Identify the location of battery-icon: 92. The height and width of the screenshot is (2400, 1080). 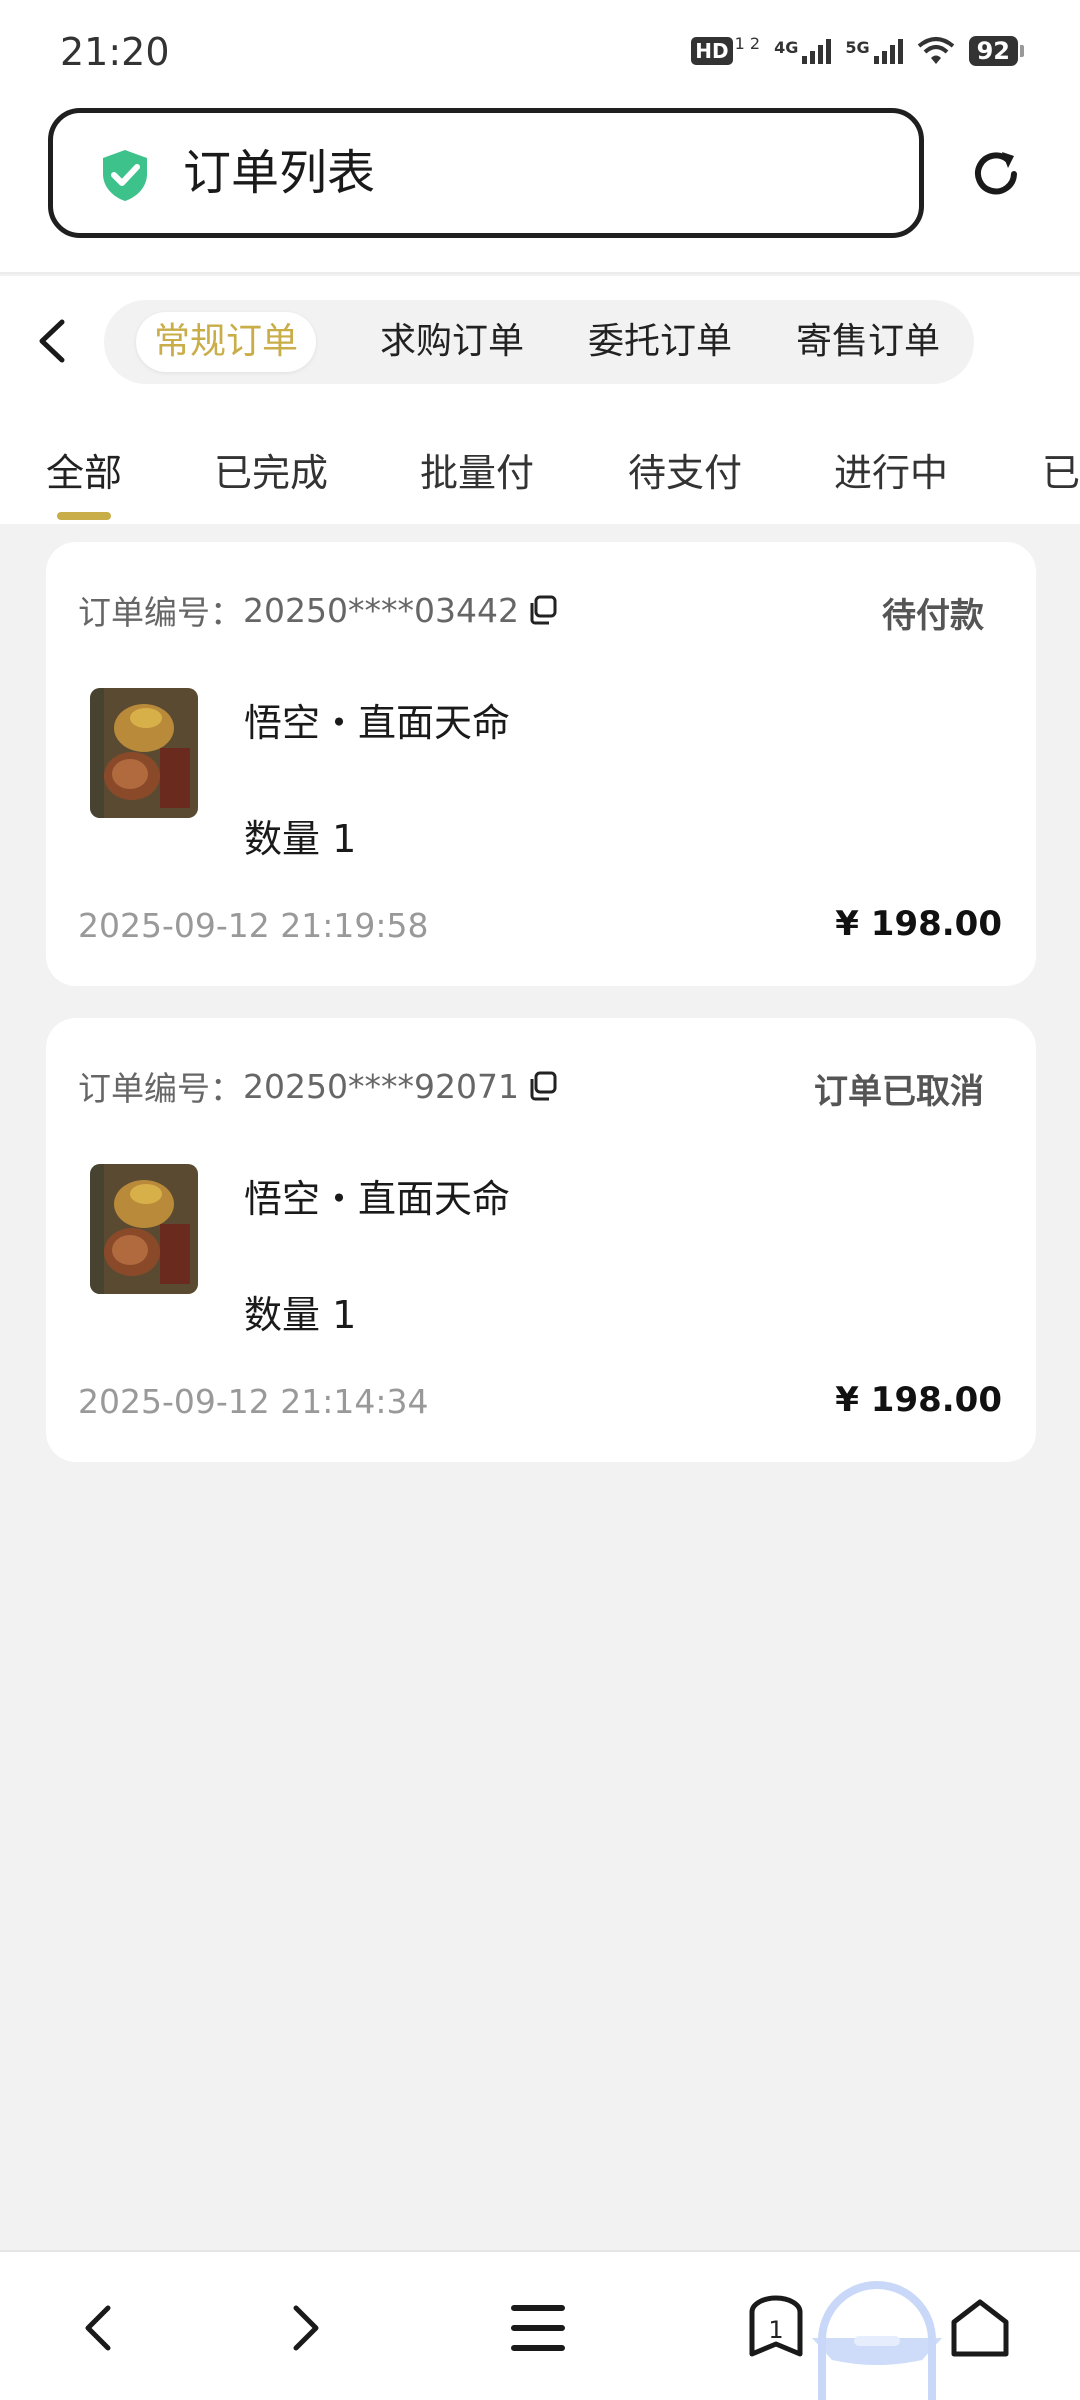
(996, 51).